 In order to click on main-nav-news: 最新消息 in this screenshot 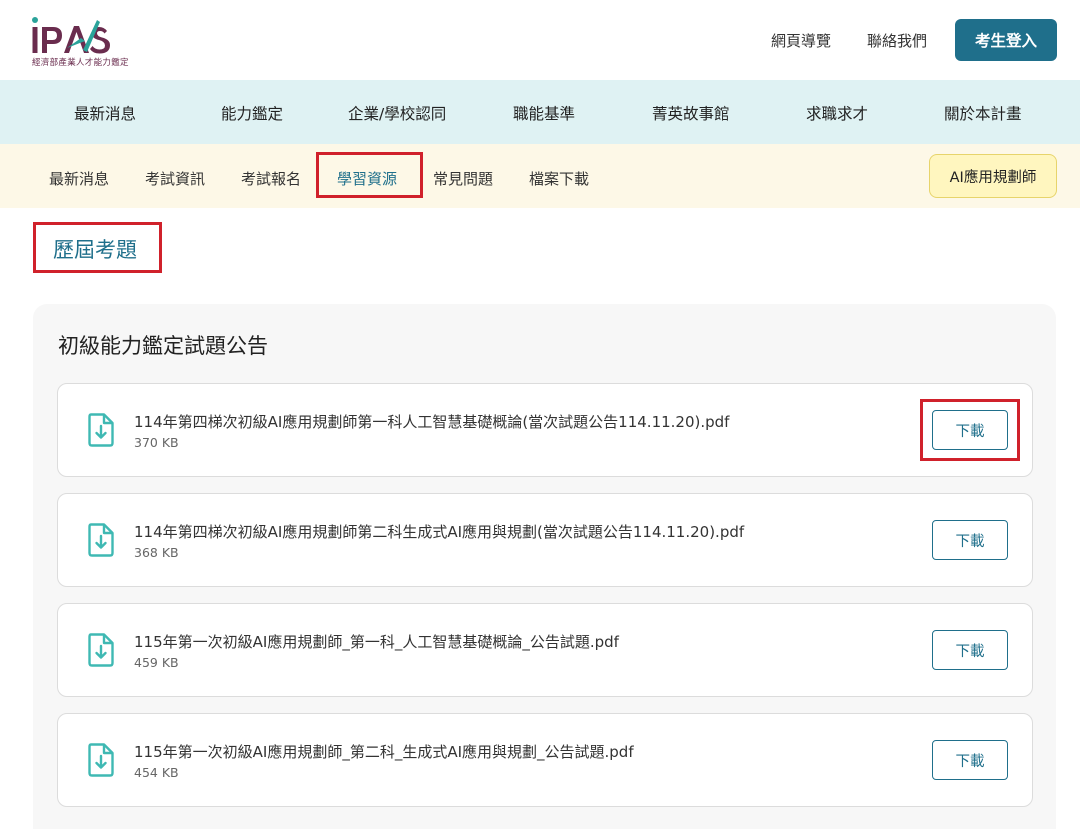, I will do `click(105, 113)`.